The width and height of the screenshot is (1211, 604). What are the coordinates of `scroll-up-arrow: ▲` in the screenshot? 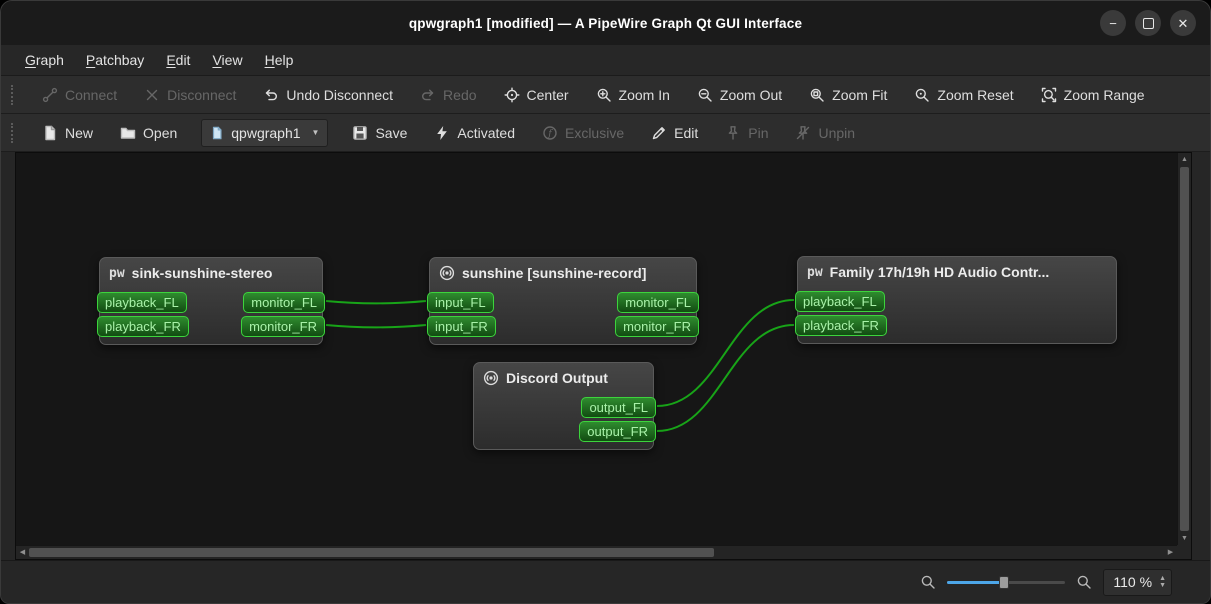 It's located at (1184, 159).